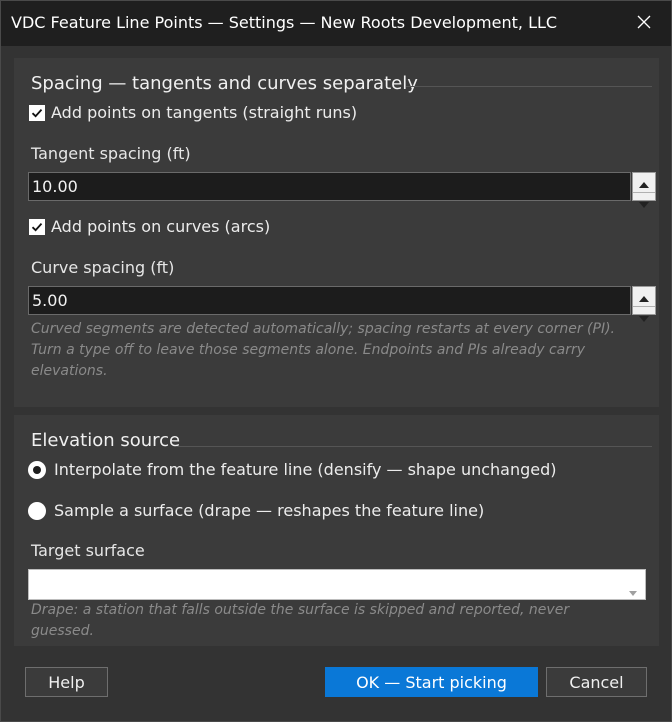 The height and width of the screenshot is (722, 672). Describe the element at coordinates (529, 86) in the screenshot. I see `spacing-divider` at that location.